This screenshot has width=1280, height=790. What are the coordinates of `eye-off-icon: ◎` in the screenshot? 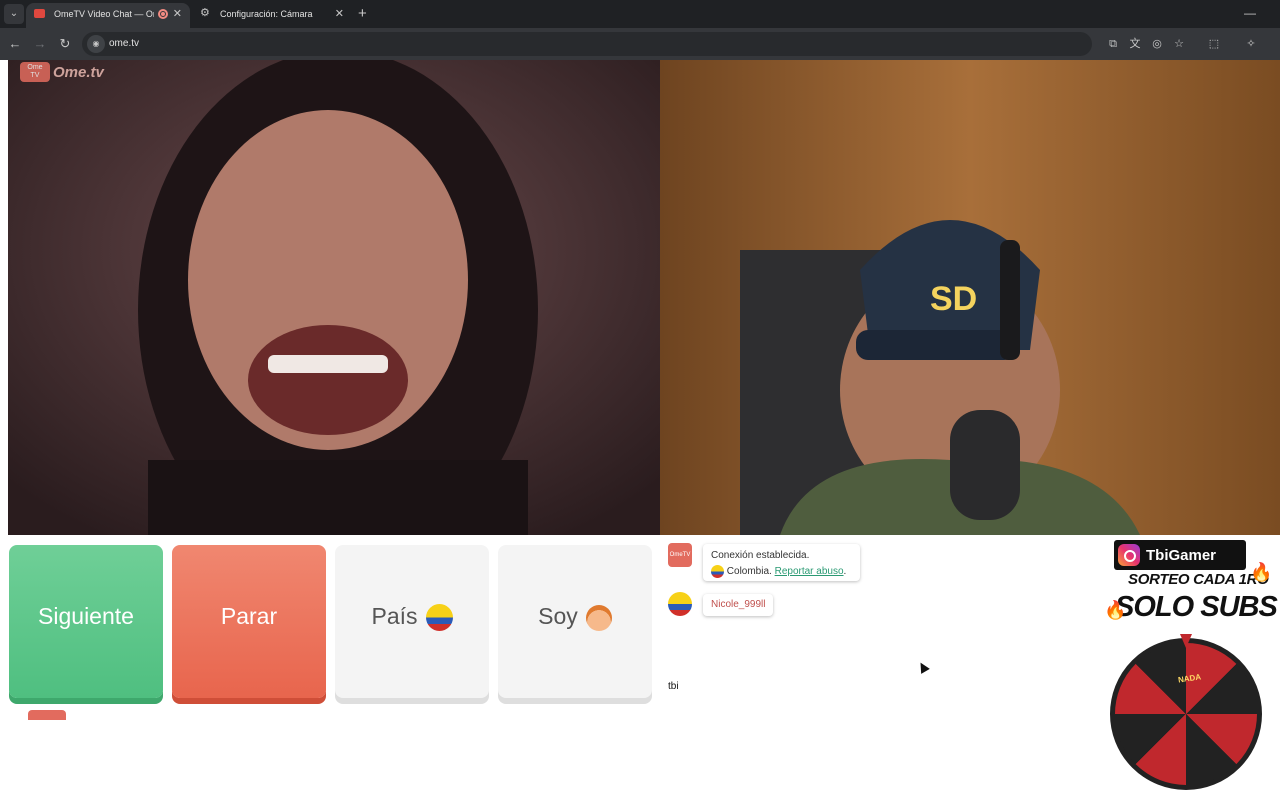 It's located at (1157, 44).